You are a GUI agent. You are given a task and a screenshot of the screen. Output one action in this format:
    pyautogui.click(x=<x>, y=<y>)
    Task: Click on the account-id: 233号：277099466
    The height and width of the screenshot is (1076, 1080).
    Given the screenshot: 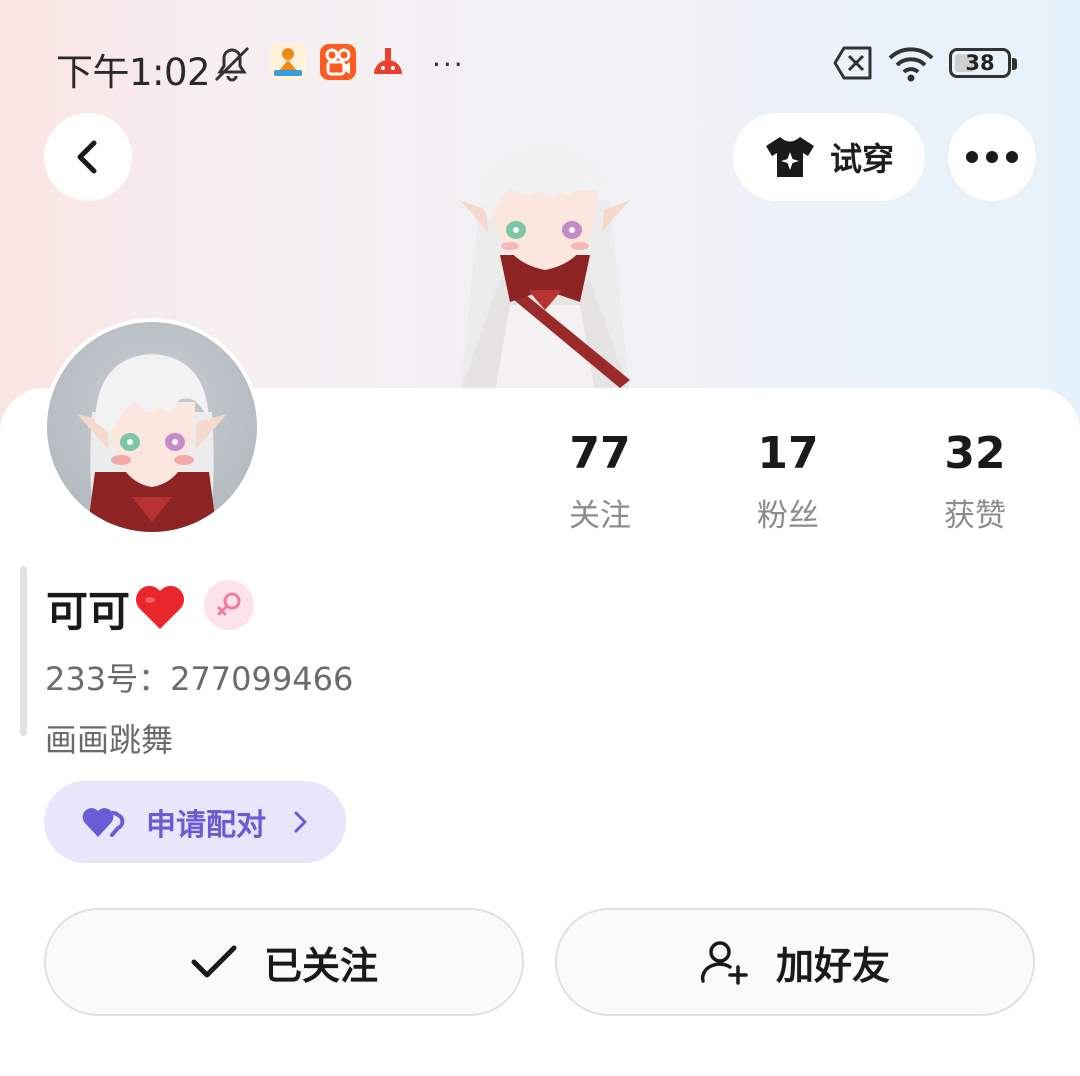 What is the action you would take?
    pyautogui.click(x=199, y=679)
    